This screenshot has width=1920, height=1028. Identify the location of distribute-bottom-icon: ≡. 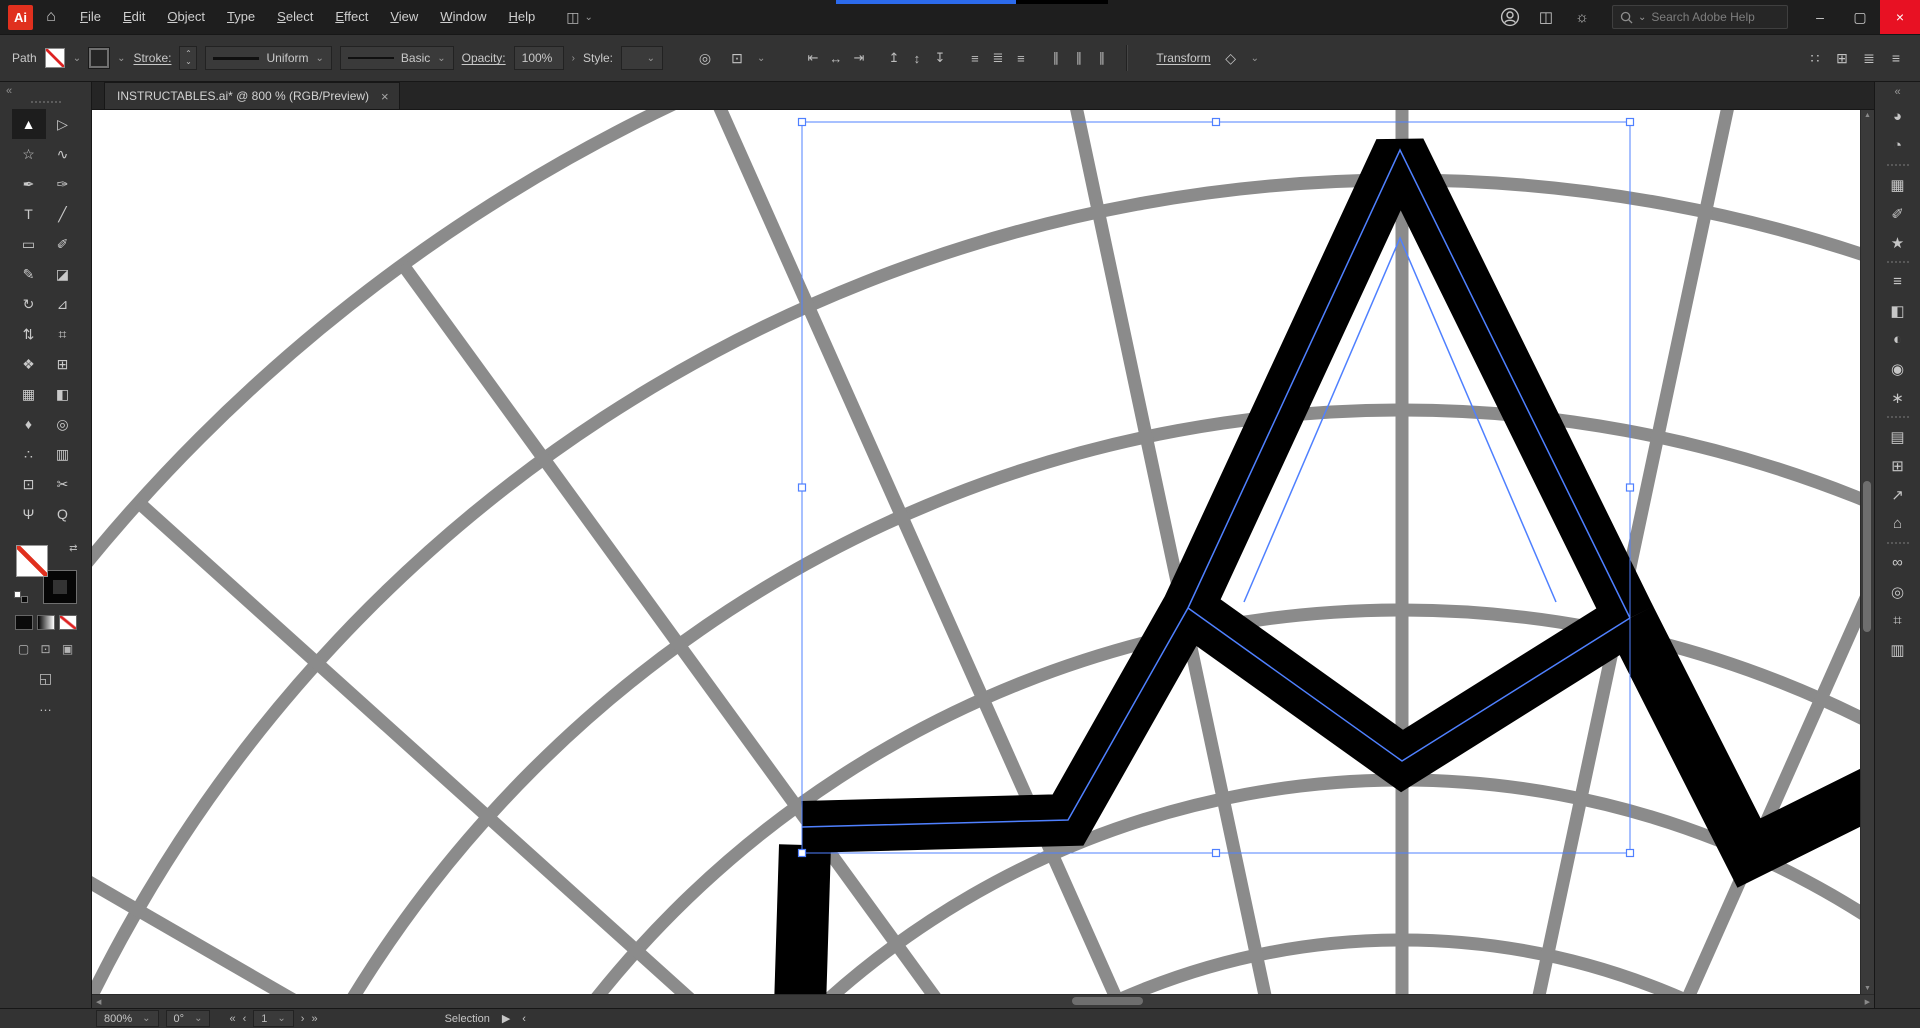
(1020, 58).